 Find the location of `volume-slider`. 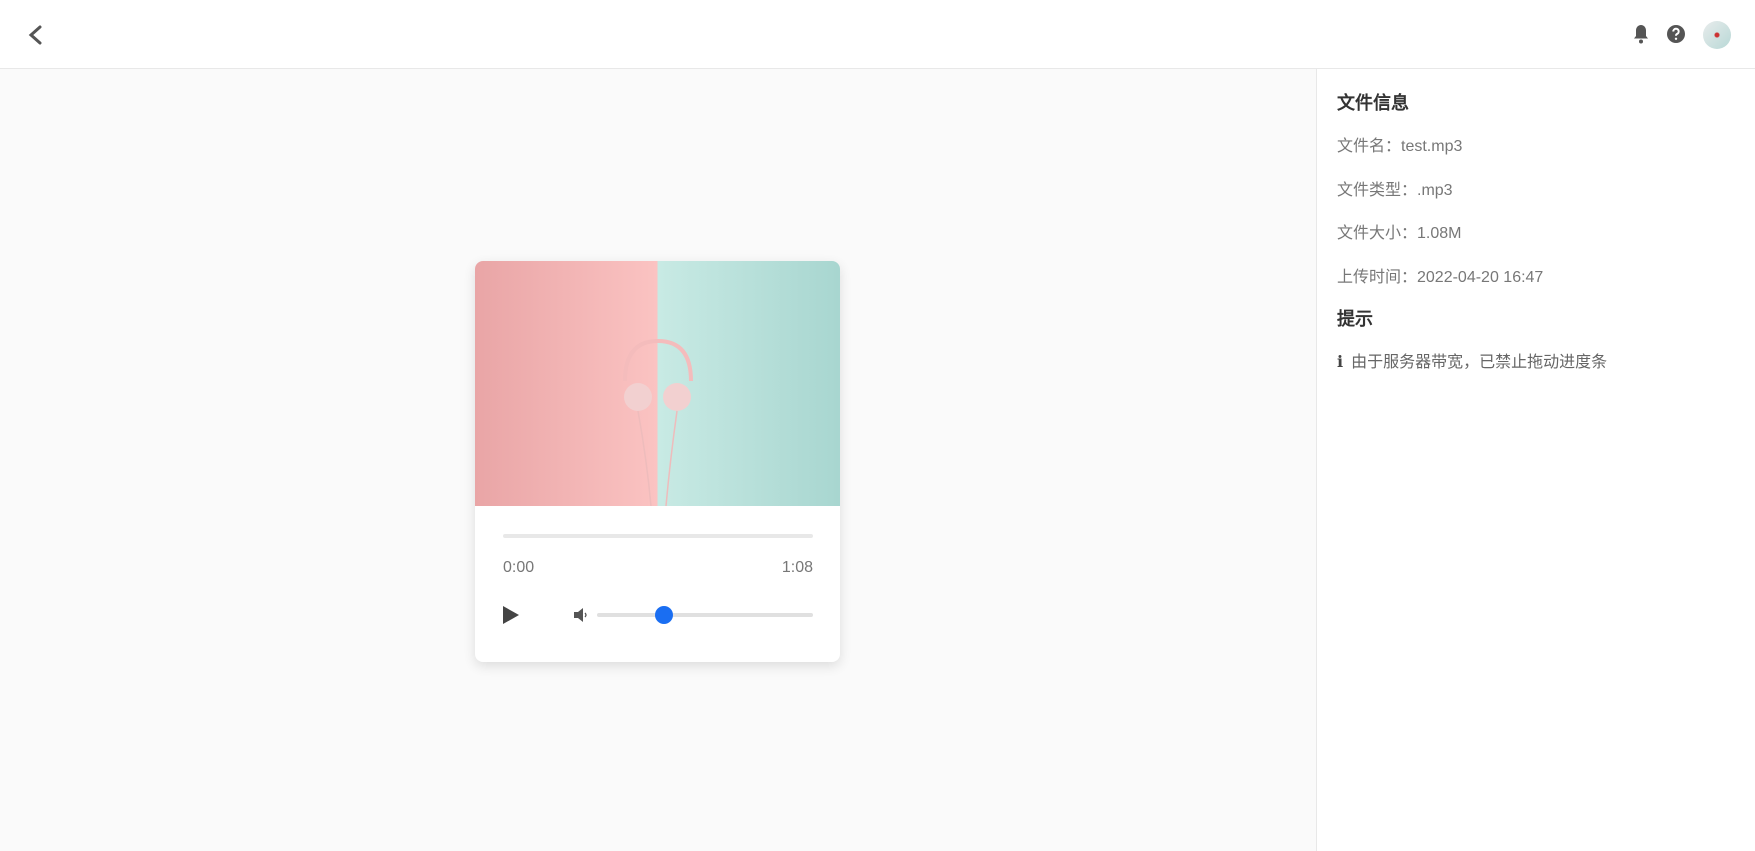

volume-slider is located at coordinates (705, 615).